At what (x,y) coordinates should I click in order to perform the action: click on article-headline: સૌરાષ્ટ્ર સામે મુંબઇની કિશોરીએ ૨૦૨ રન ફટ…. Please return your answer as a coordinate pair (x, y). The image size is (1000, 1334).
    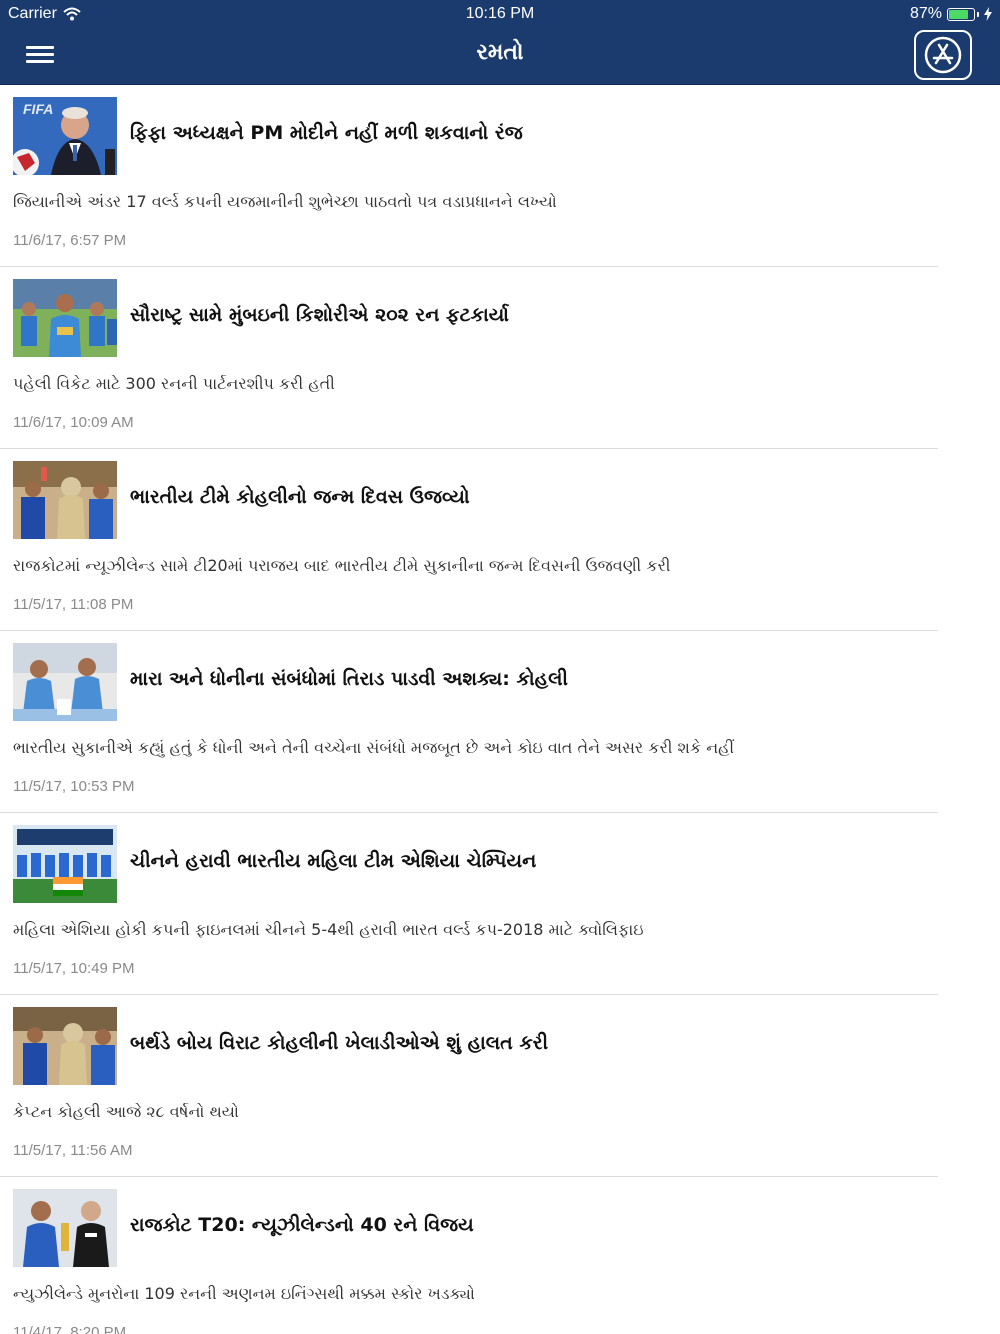
    Looking at the image, I should click on (319, 315).